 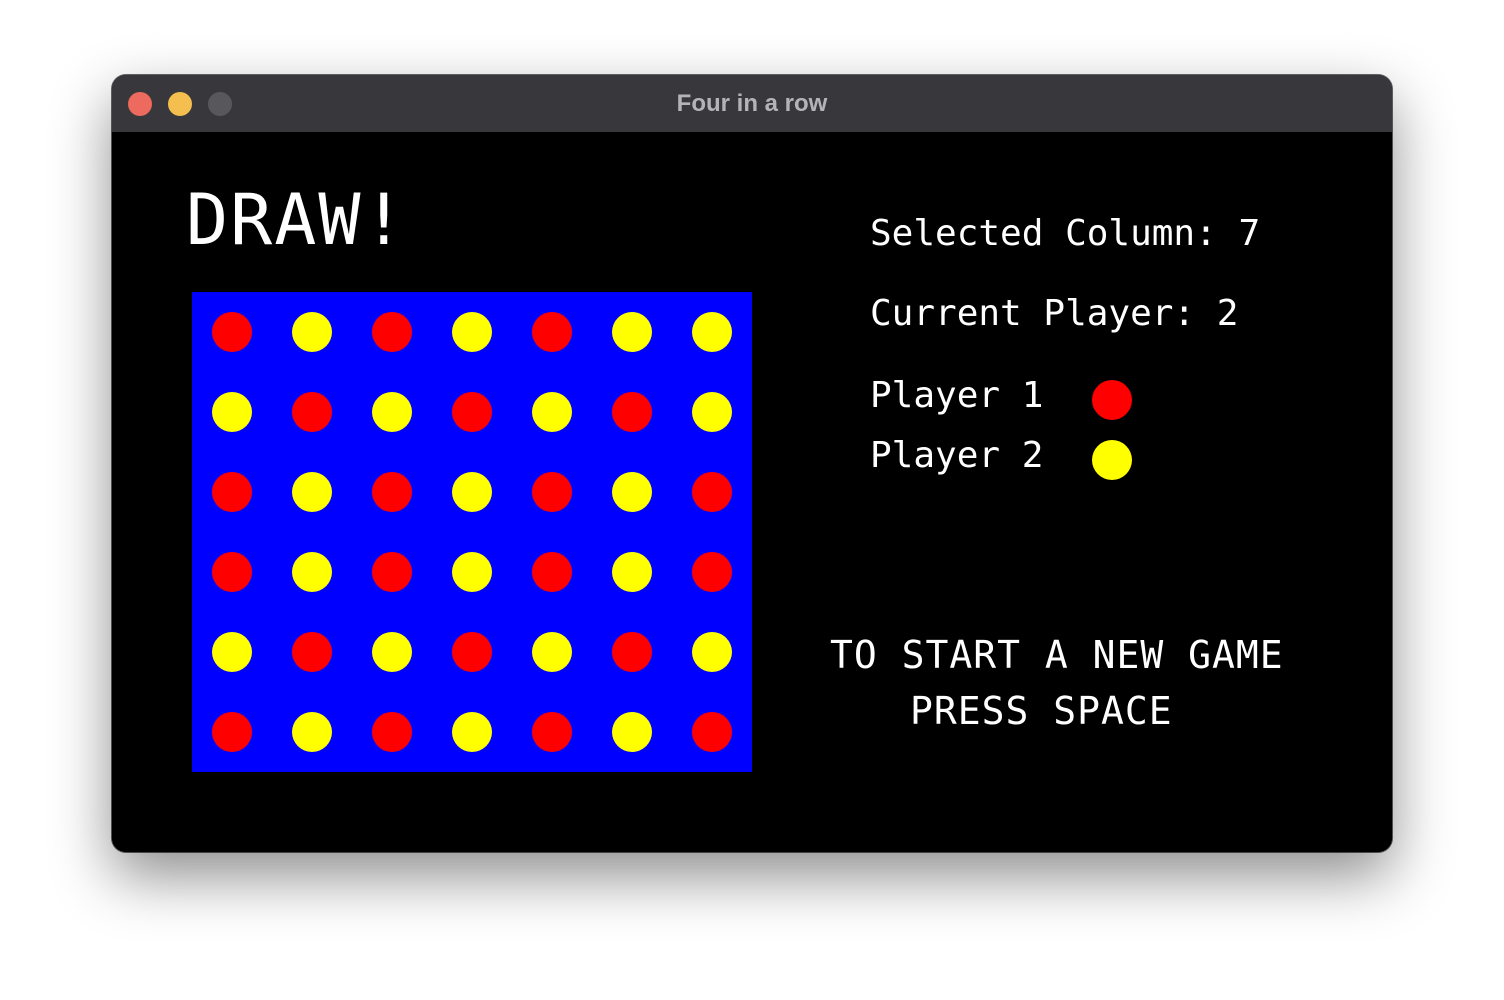 What do you see at coordinates (632, 332) in the screenshot?
I see `board-cell-r1-c6` at bounding box center [632, 332].